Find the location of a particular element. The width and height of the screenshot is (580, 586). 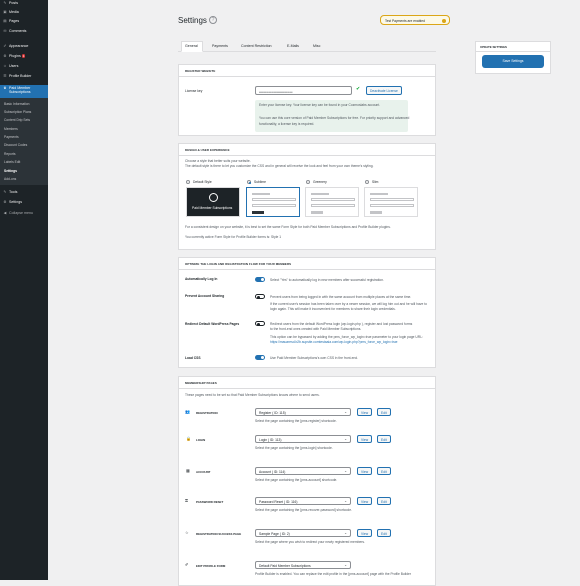

select-value: Register ( ID: 115) is located at coordinates (272, 413).